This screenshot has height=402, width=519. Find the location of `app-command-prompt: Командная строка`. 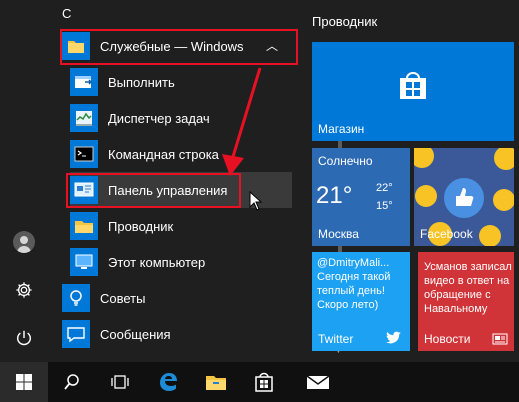

app-command-prompt: Командная строка is located at coordinates (181, 154).